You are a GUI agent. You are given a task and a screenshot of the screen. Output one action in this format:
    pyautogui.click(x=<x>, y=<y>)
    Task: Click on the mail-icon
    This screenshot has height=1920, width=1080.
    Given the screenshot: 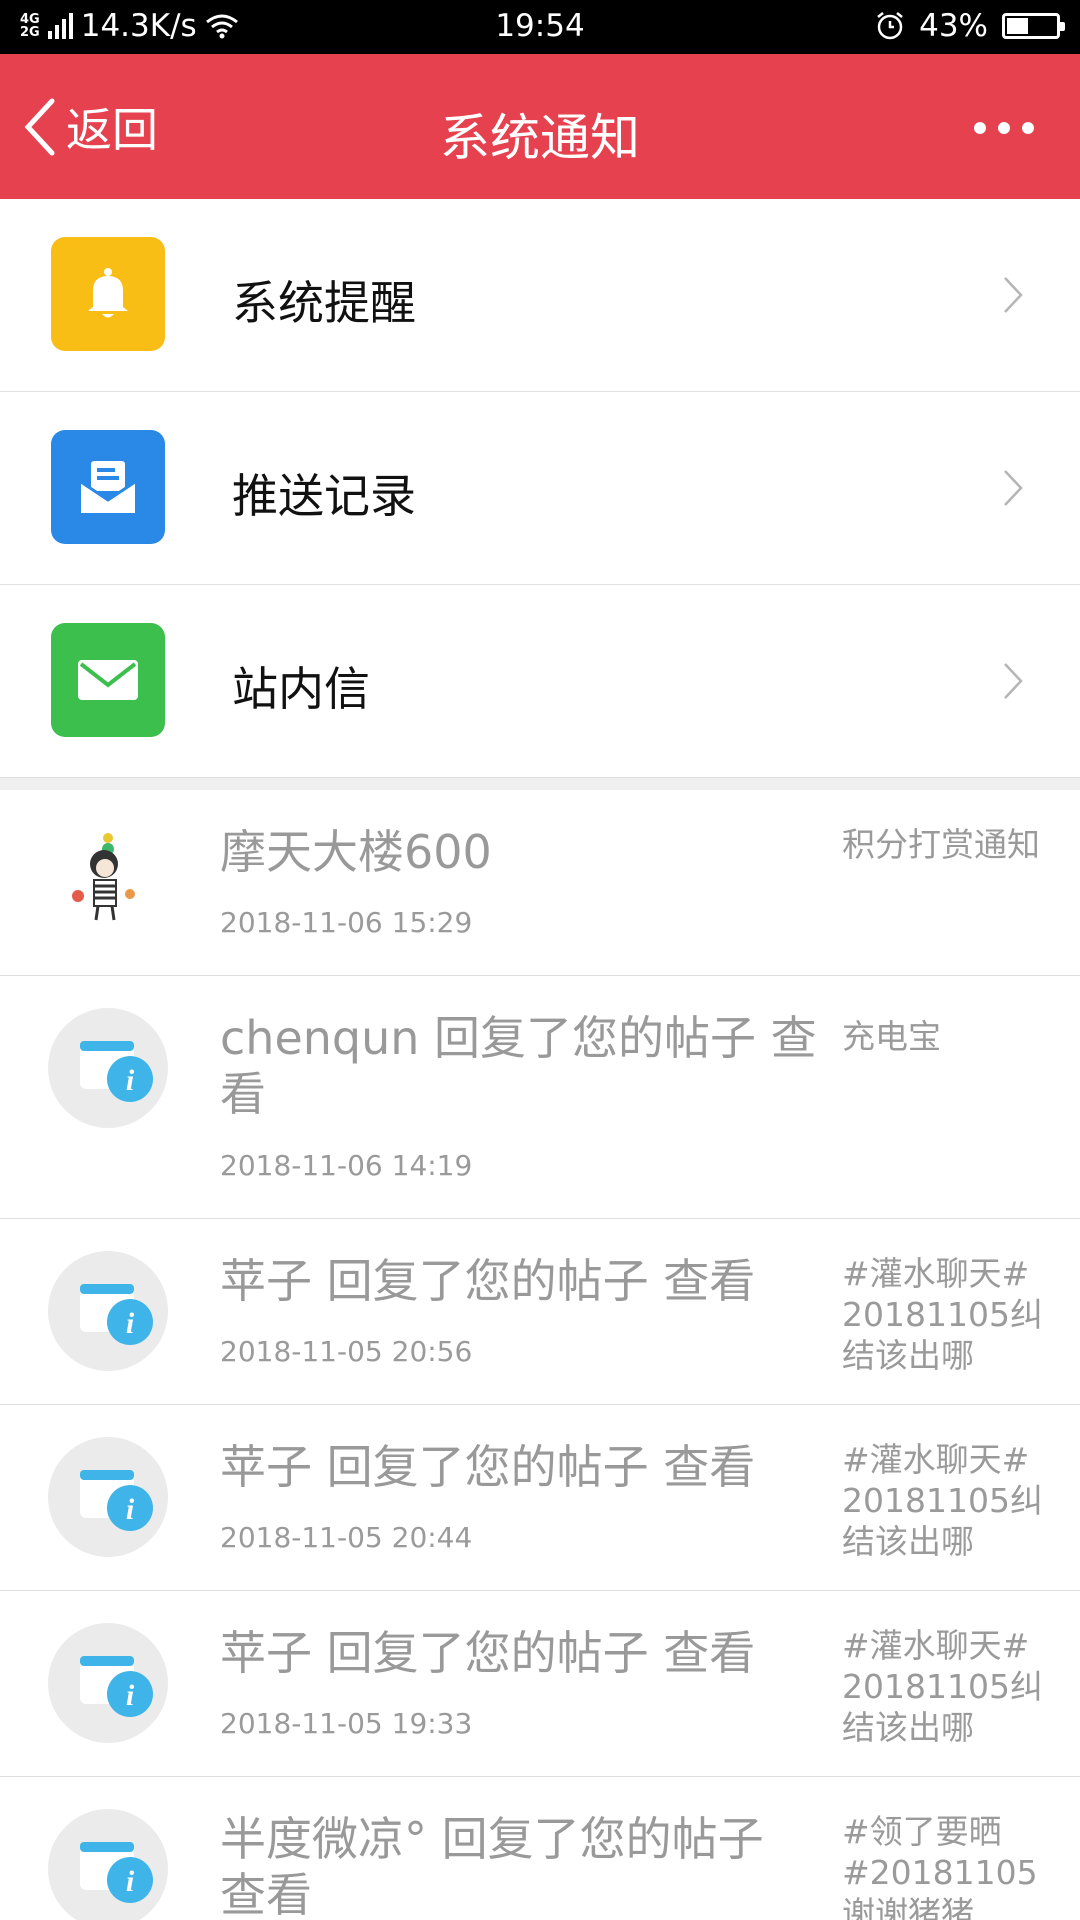 What is the action you would take?
    pyautogui.click(x=108, y=680)
    